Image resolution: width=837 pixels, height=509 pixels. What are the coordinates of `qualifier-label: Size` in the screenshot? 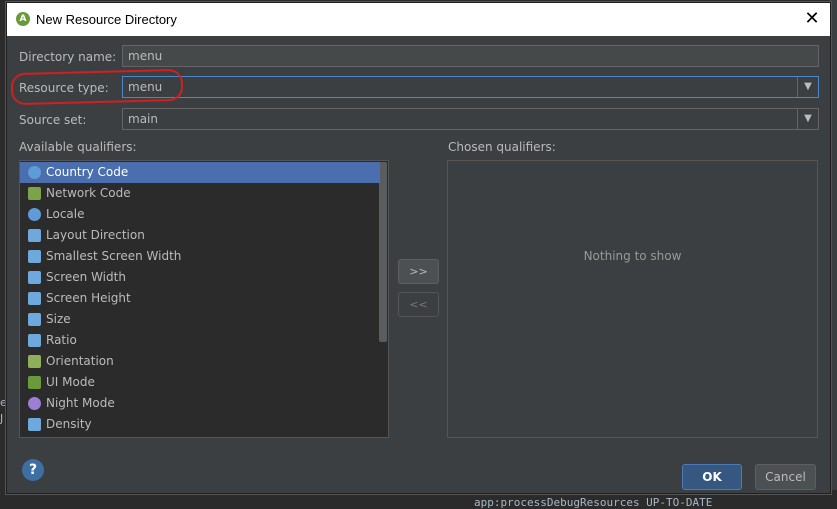 It's located at (58, 319).